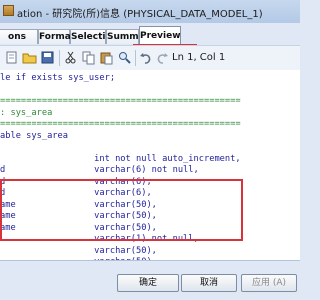 This screenshot has width=320, height=300. Describe the element at coordinates (19, 36) in the screenshot. I see `tab-options: ons` at that location.